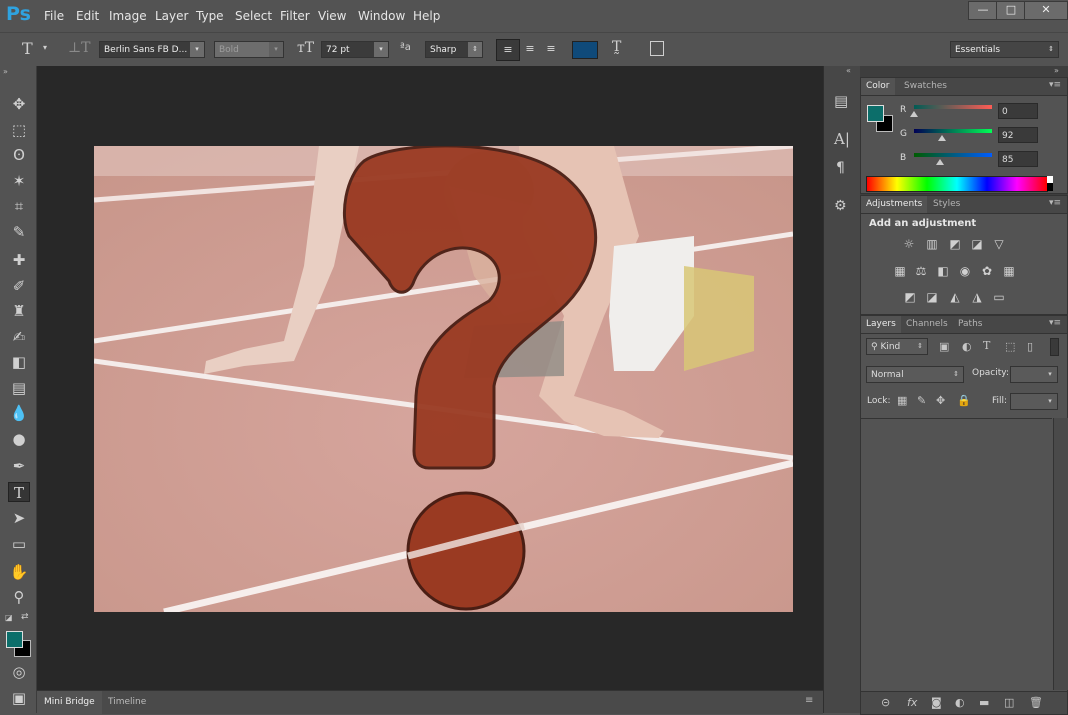  I want to click on filter-toggle, so click(1054, 347).